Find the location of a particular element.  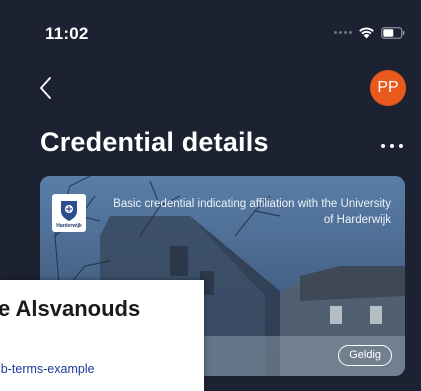

overlay-title: e Alsvanouds is located at coordinates (70, 308).